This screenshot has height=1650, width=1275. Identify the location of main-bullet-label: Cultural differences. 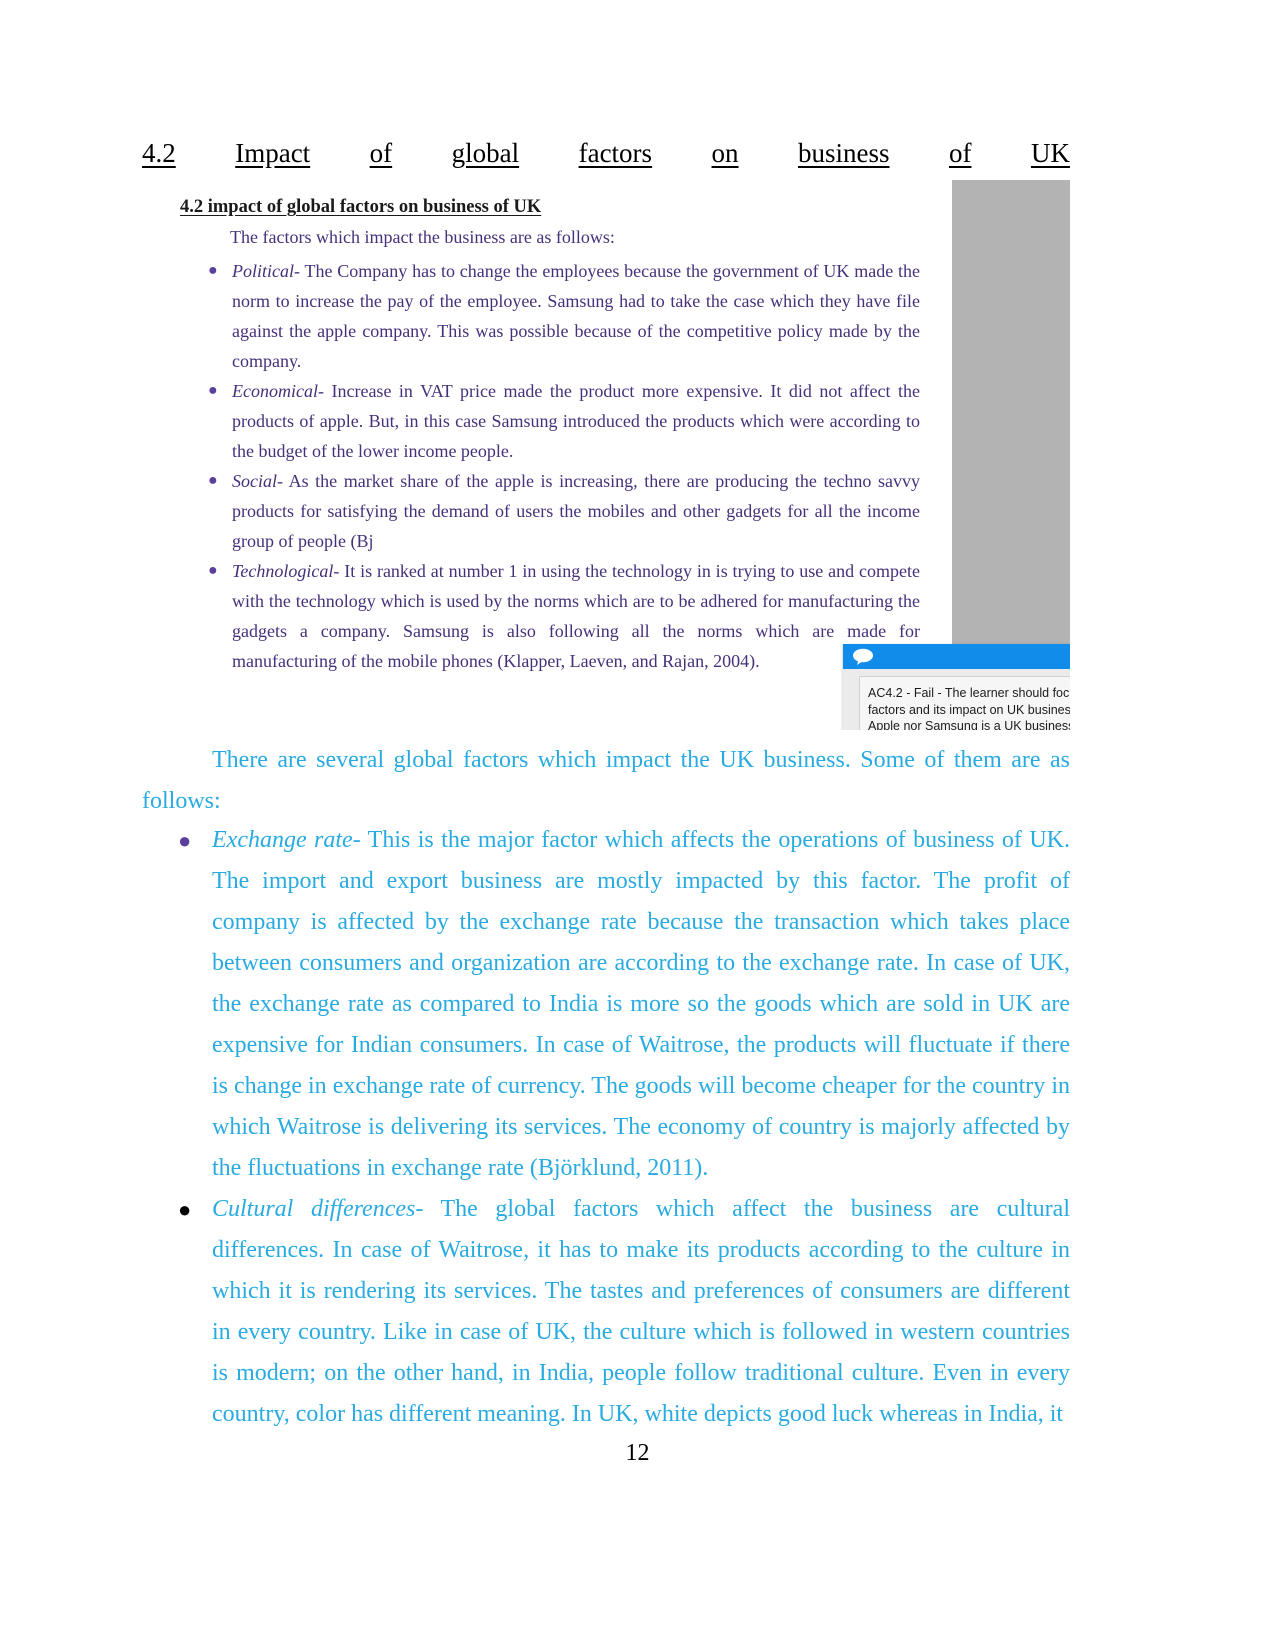
(314, 1209).